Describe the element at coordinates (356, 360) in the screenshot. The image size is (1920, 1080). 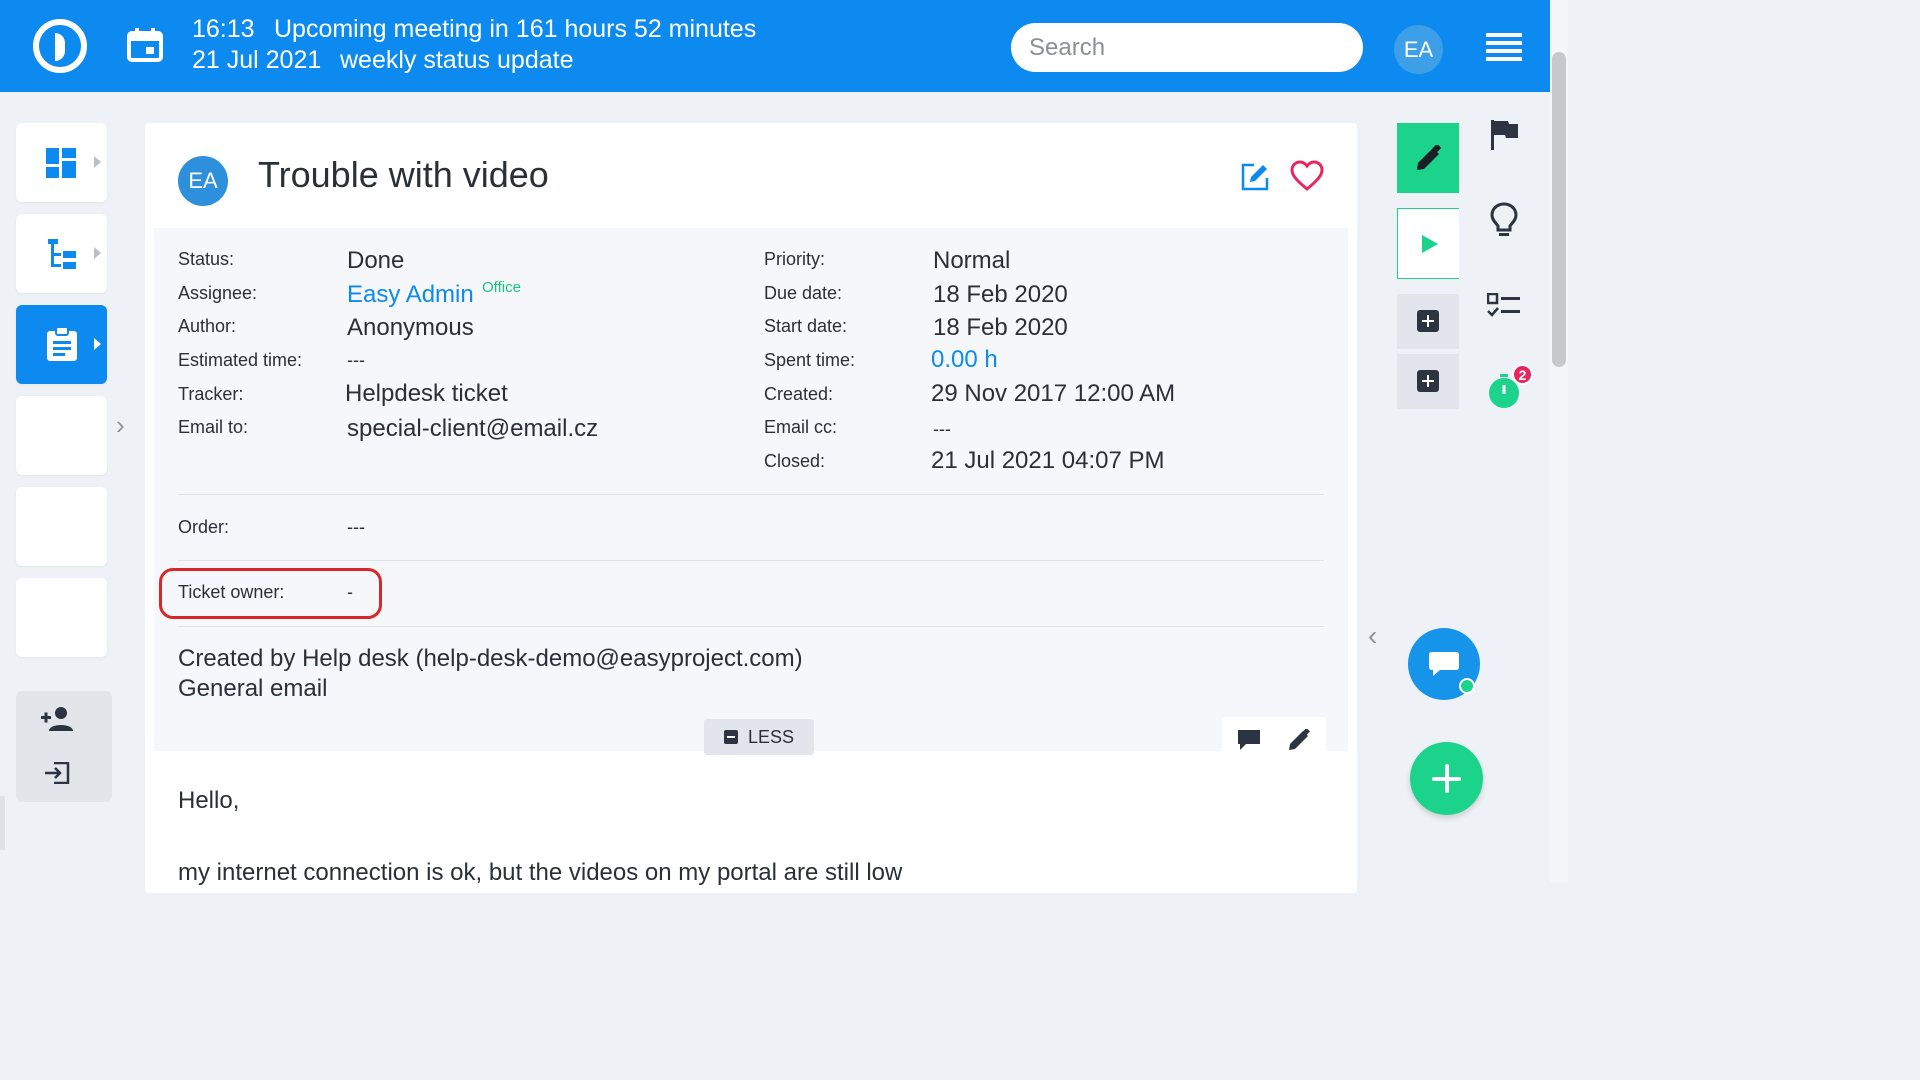
I see `estimated-time-value: ---` at that location.